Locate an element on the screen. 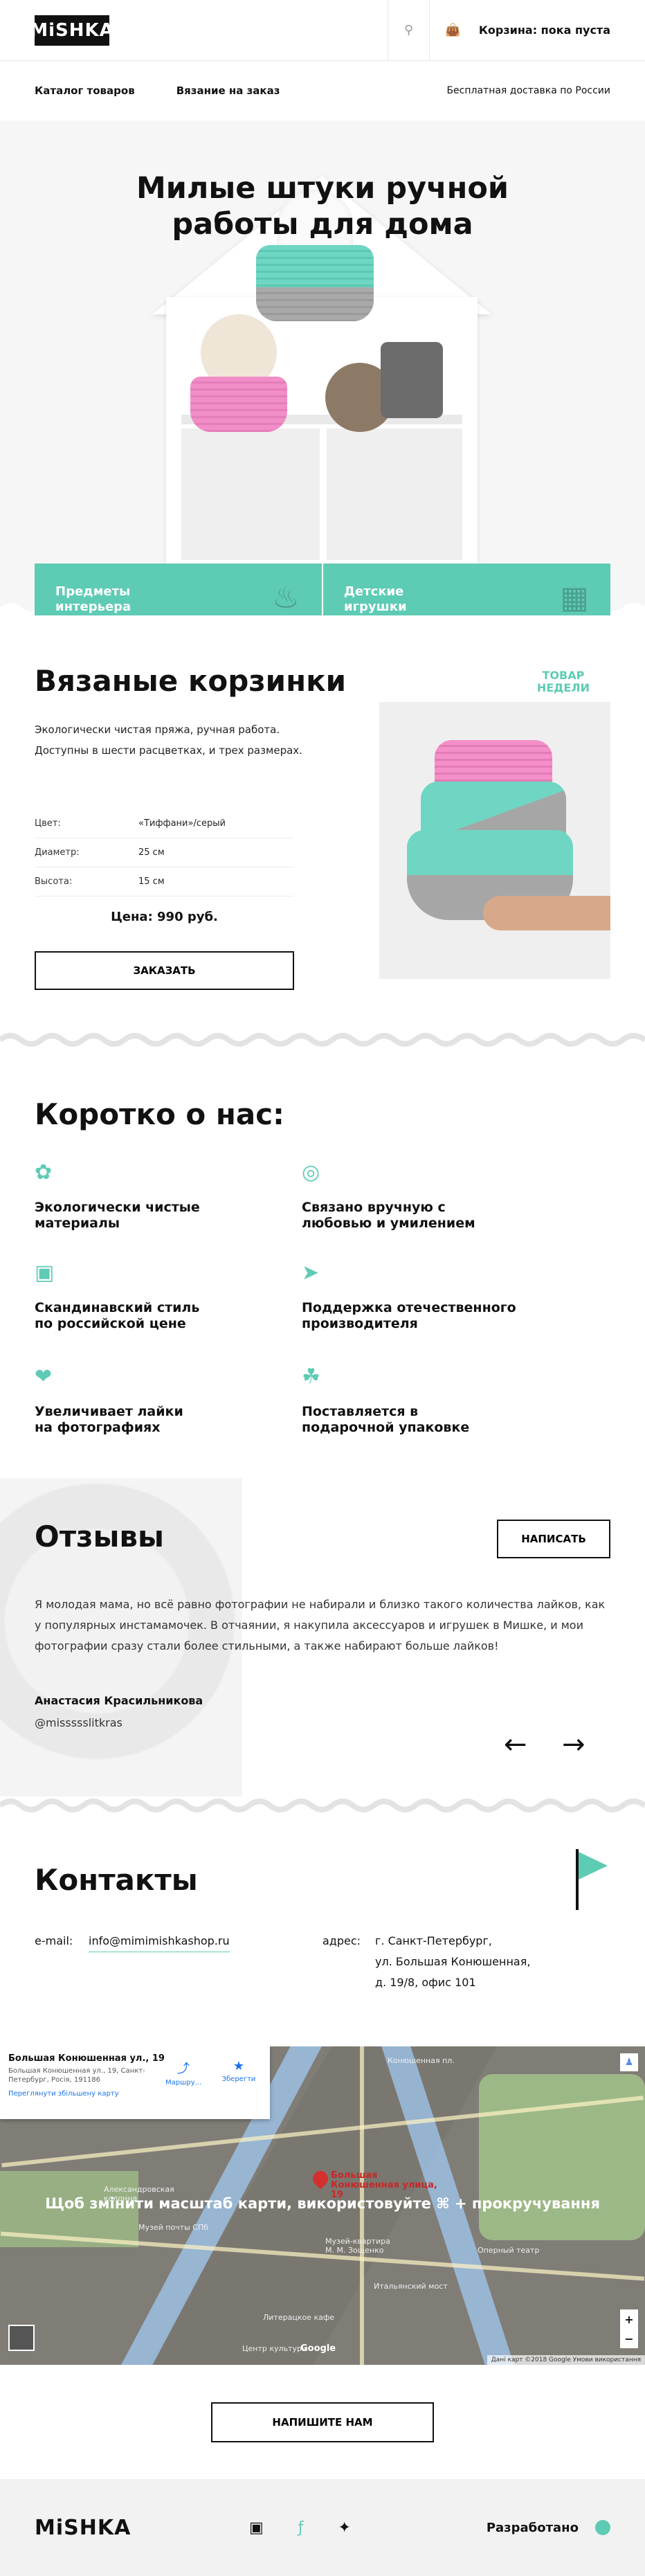  directions-icon: ⤴ is located at coordinates (184, 2069).